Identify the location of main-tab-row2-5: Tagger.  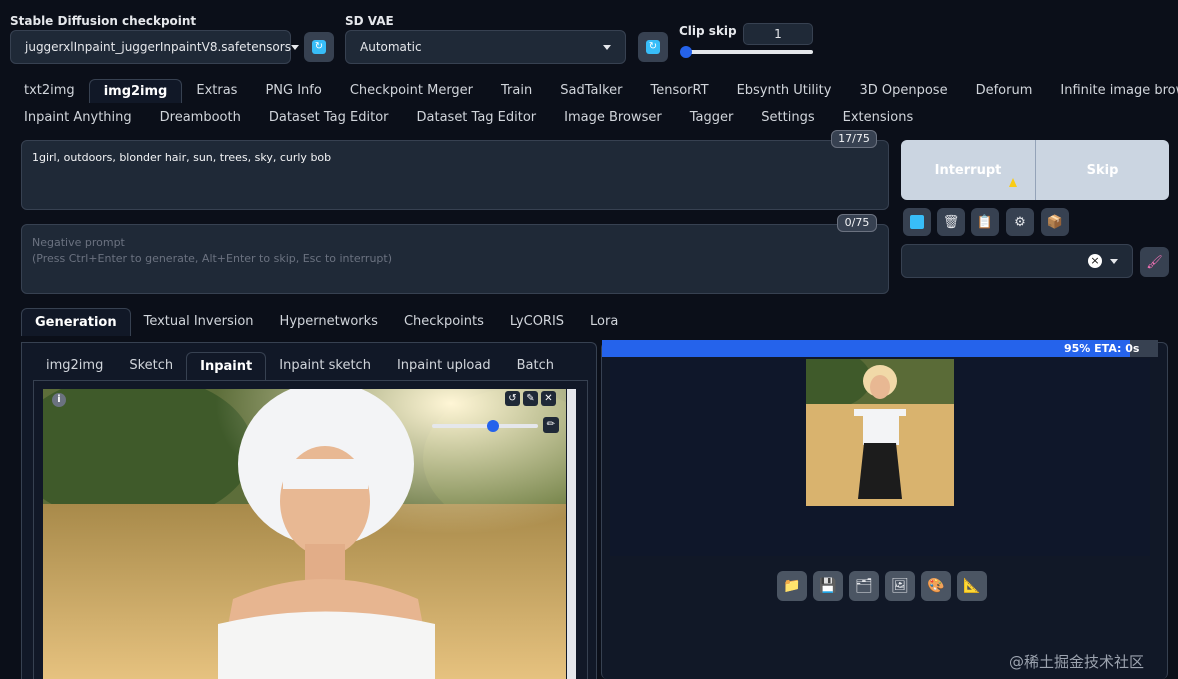
(712, 118).